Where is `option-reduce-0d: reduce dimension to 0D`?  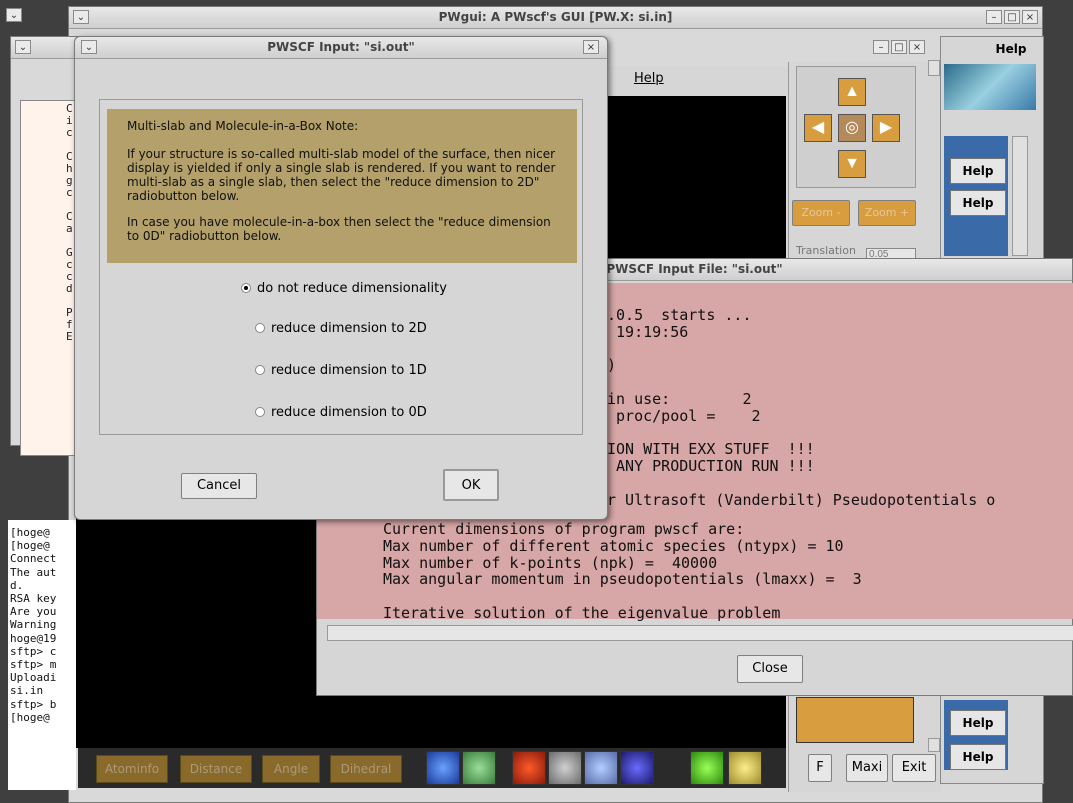 option-reduce-0d: reduce dimension to 0D is located at coordinates (341, 412).